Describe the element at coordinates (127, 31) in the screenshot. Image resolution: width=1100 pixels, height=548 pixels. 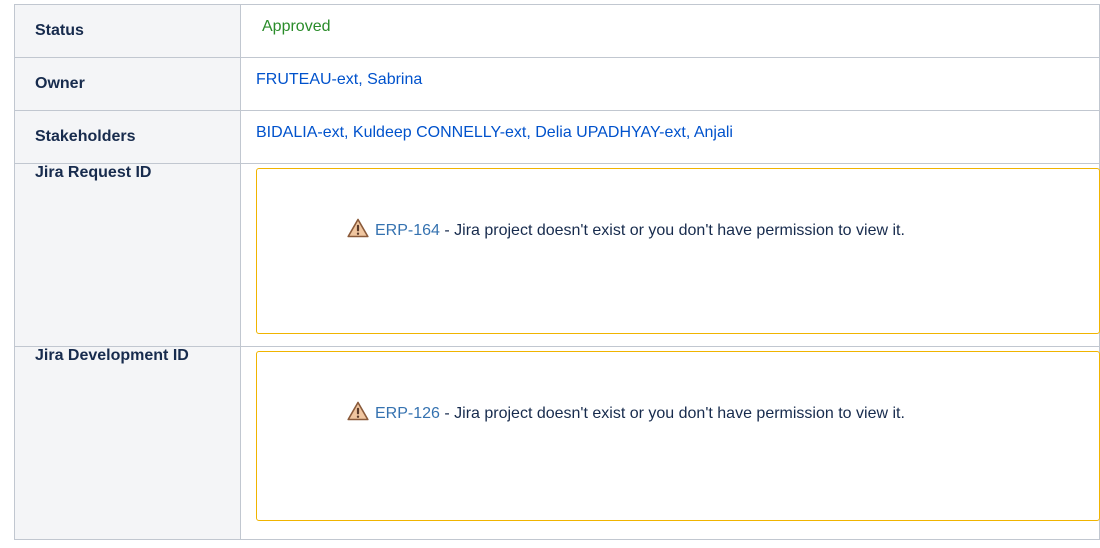
I see `status-label: Status` at that location.